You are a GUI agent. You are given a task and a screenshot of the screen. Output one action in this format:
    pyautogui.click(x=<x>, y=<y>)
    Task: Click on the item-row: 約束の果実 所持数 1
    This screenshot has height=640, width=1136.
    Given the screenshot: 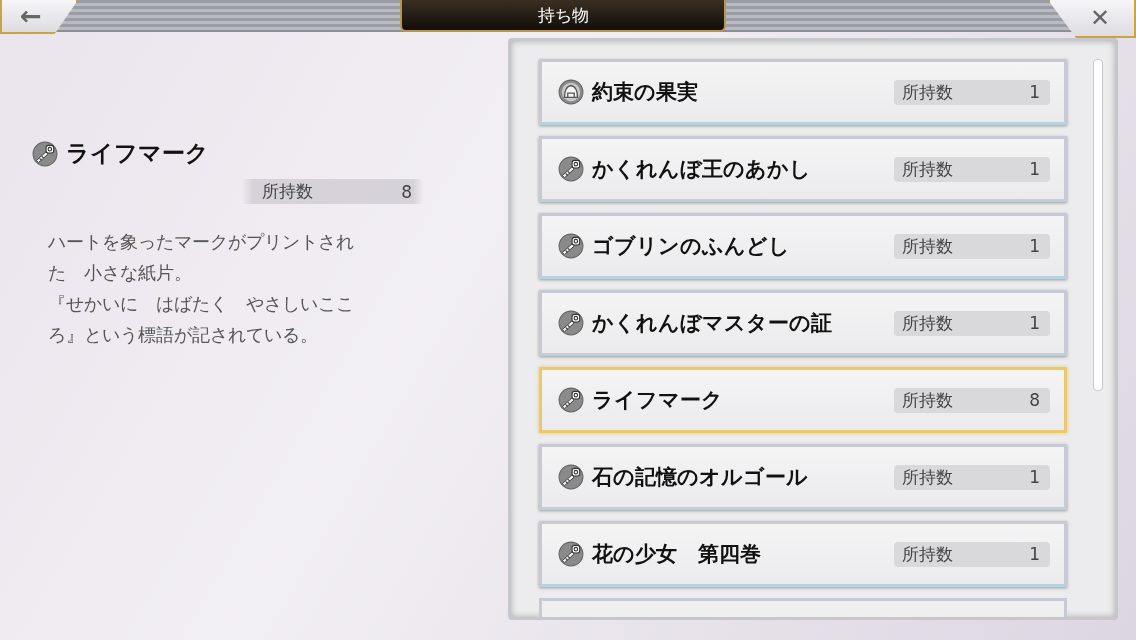 What is the action you would take?
    pyautogui.click(x=803, y=92)
    